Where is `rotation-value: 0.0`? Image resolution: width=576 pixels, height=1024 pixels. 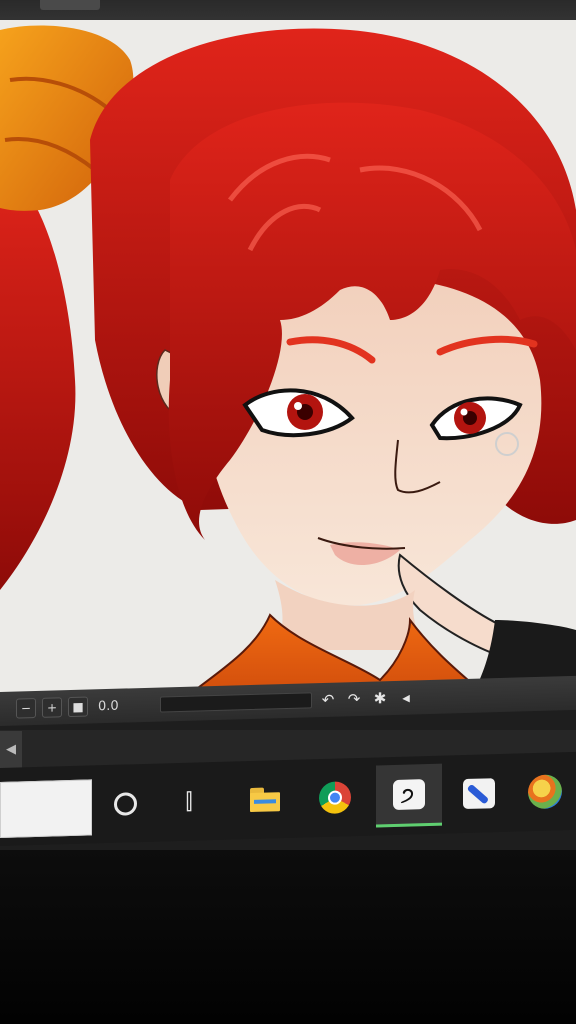 rotation-value: 0.0 is located at coordinates (123, 705).